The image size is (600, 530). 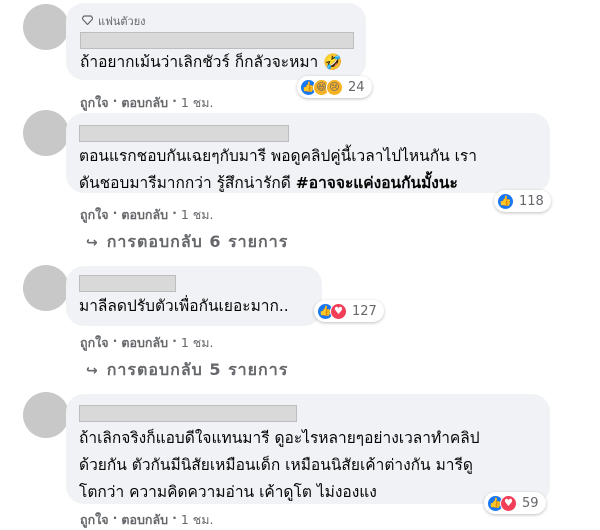 I want to click on comment-text: มาลีลดปรับตัวเพื่อกันเยอะมาก.., so click(x=184, y=306).